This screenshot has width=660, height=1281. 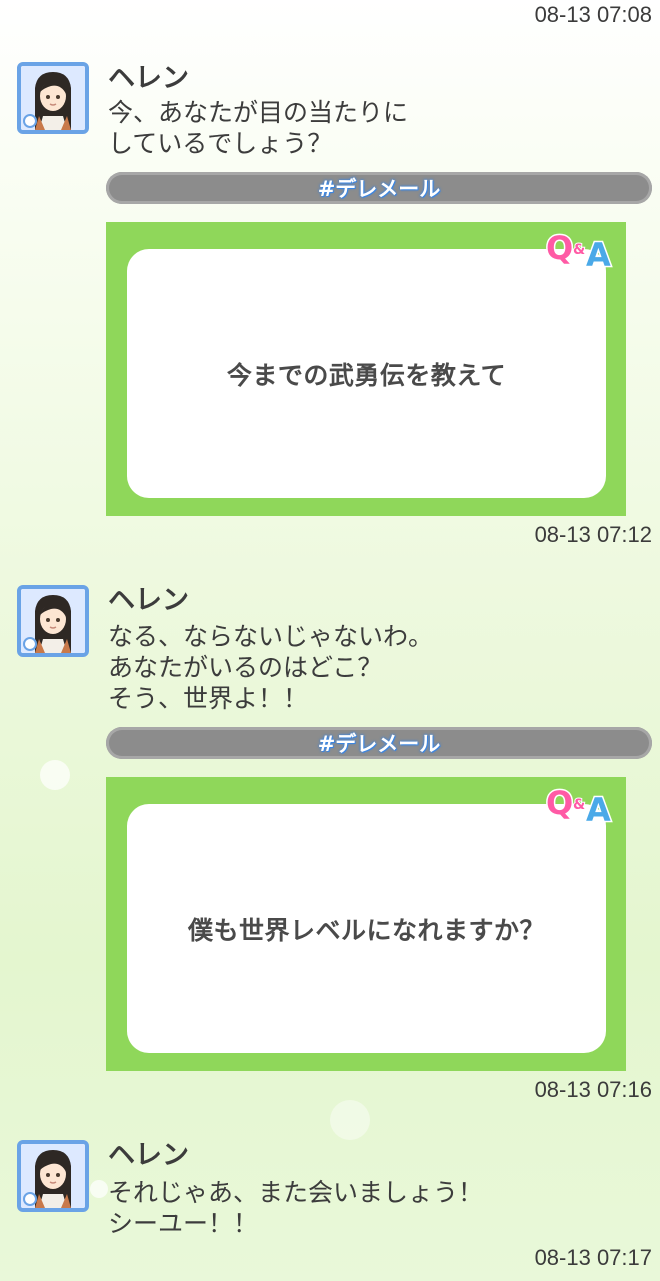 I want to click on message-text: なる、ならないじゃないわ。 あなたがいるのはどこ？ そう、世界よ！！, so click(x=271, y=667).